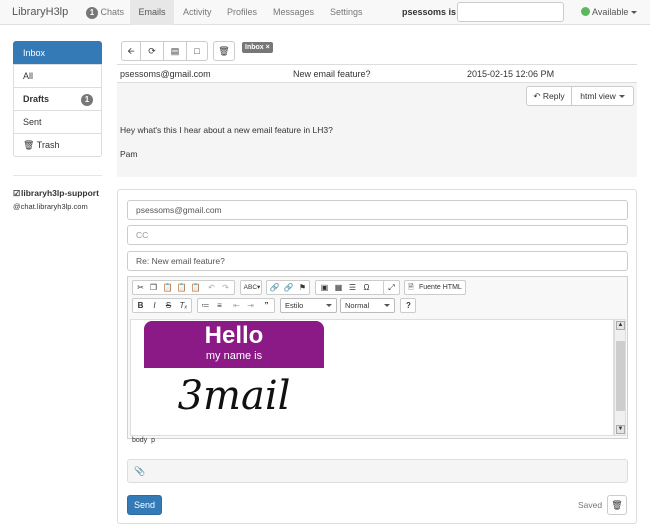  Describe the element at coordinates (140, 471) in the screenshot. I see `paperclip-icon: 📎` at that location.